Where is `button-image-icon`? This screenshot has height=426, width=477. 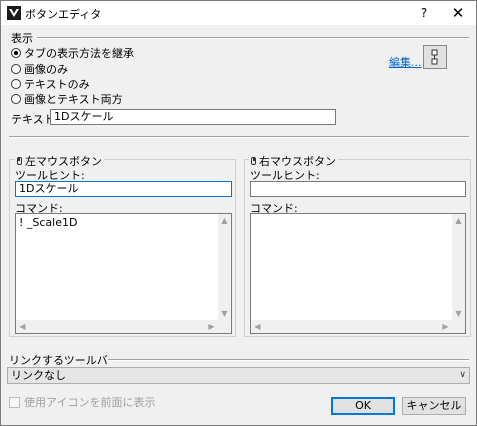 button-image-icon is located at coordinates (434, 57).